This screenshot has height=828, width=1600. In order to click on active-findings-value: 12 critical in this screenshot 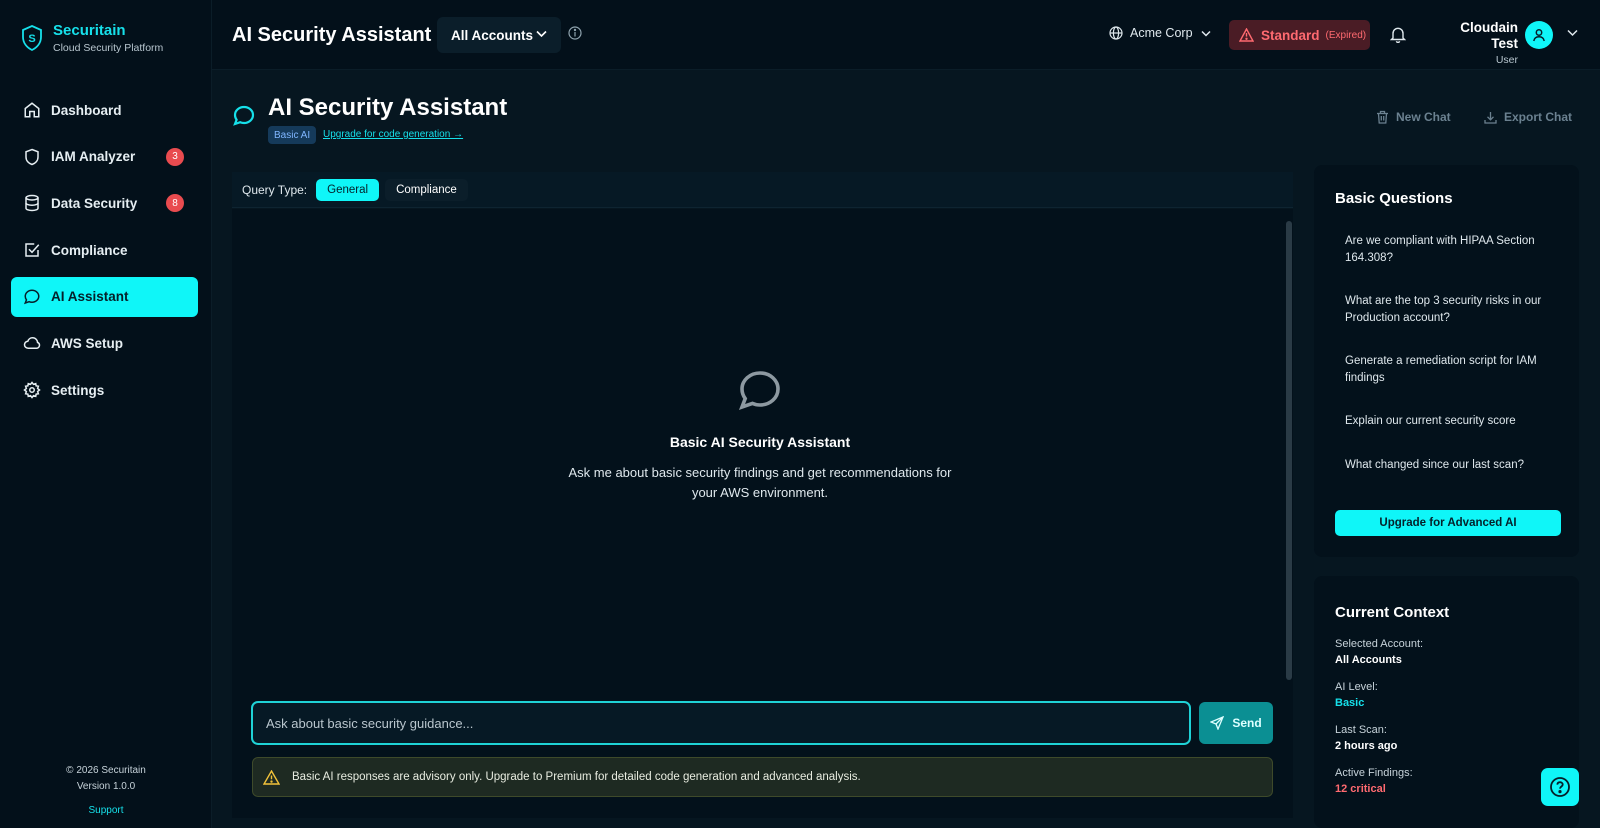, I will do `click(1360, 789)`.